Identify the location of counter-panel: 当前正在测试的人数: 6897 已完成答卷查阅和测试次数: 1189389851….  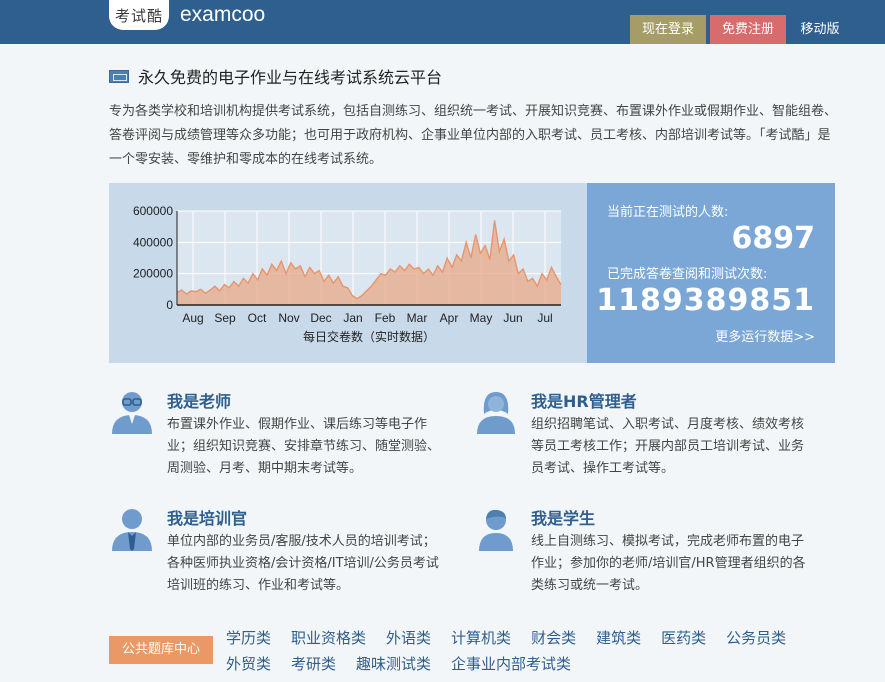
(711, 273).